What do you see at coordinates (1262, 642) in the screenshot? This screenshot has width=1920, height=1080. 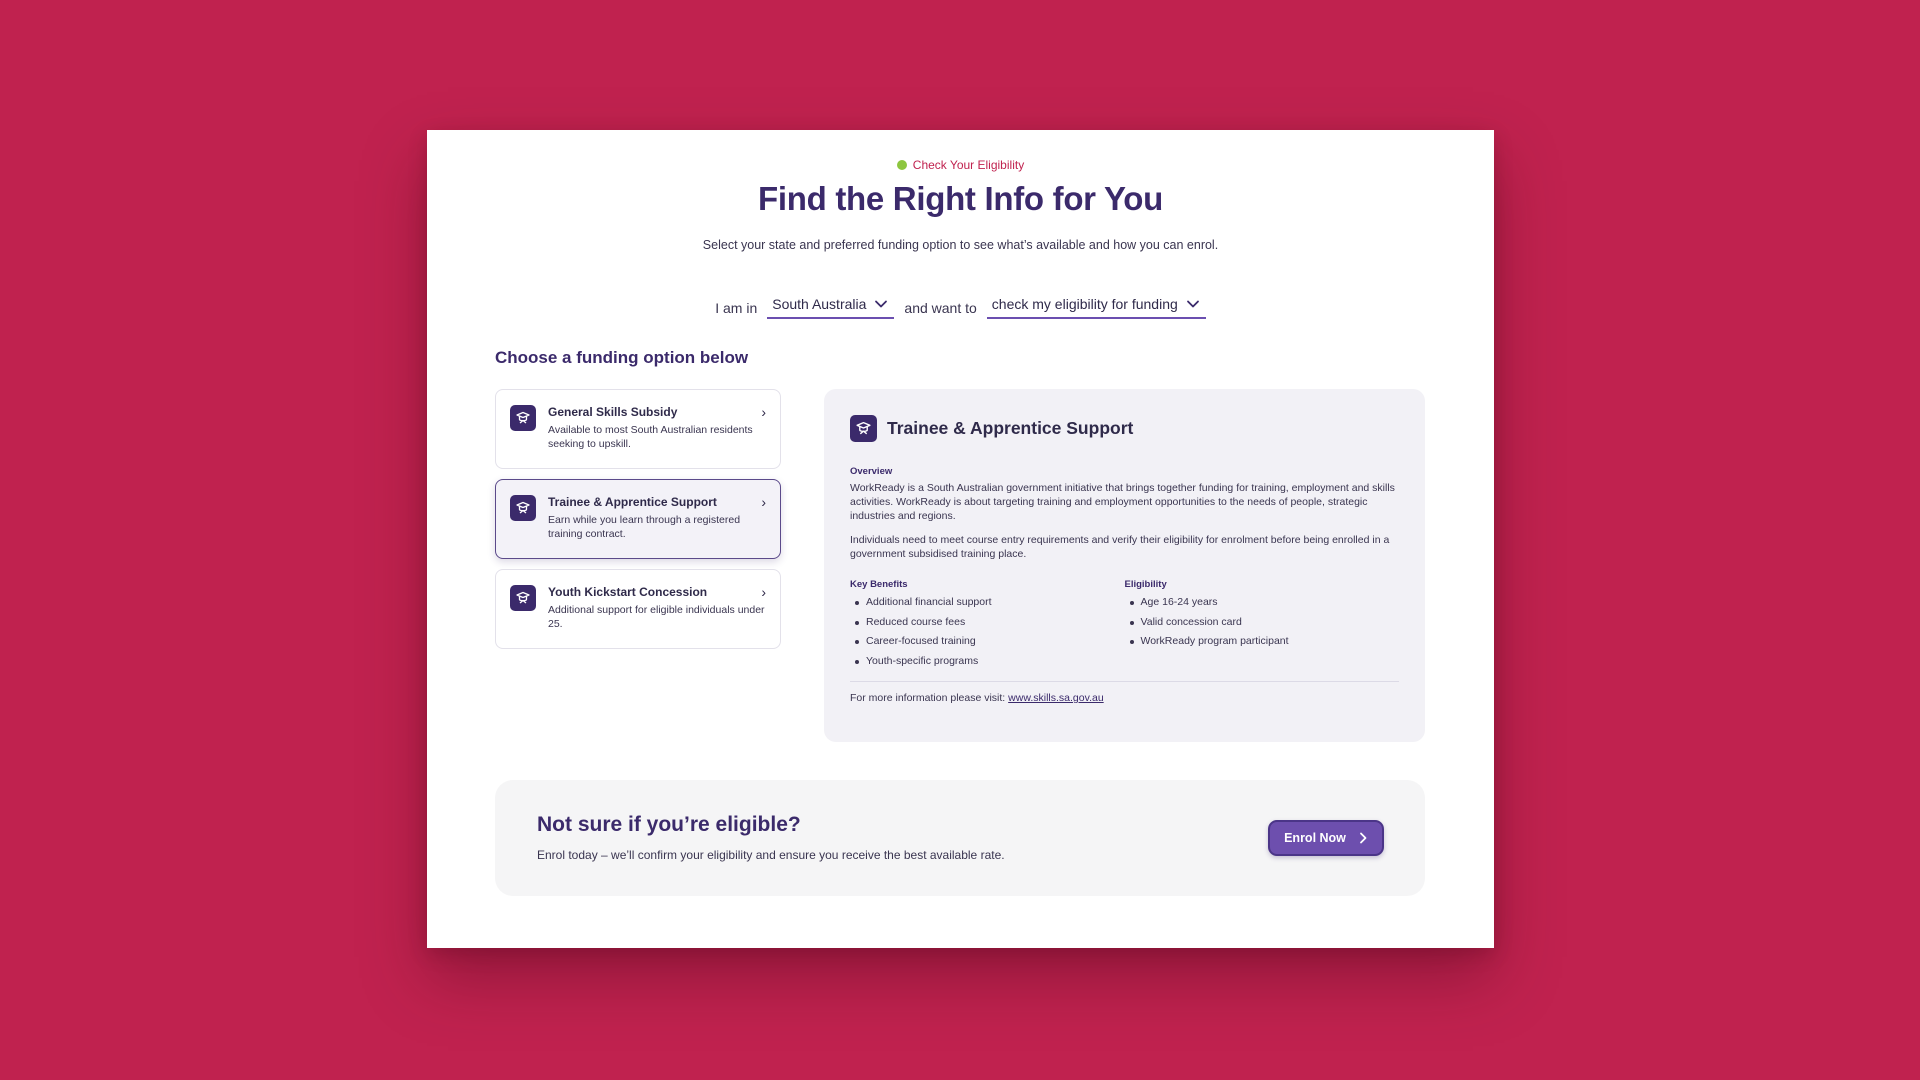 I see `list-item: WorkReady program participant` at bounding box center [1262, 642].